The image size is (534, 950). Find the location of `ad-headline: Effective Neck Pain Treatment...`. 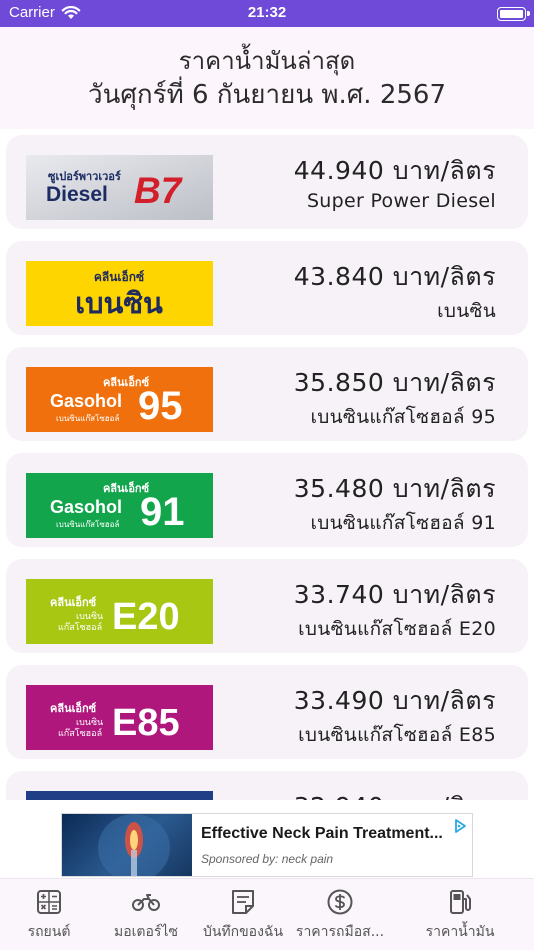

ad-headline: Effective Neck Pain Treatment... is located at coordinates (323, 834).